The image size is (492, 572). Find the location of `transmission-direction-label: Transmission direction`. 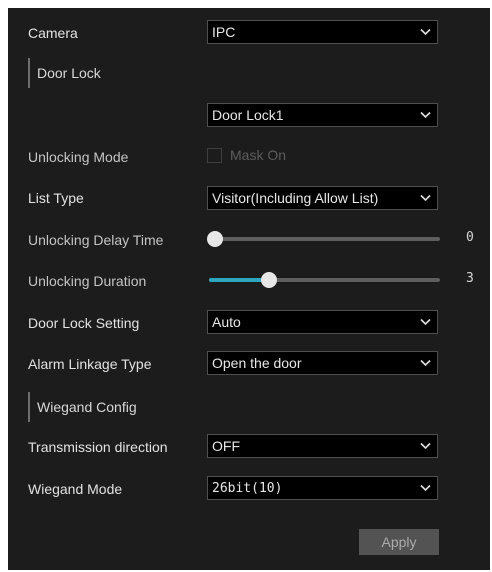

transmission-direction-label: Transmission direction is located at coordinates (98, 447).